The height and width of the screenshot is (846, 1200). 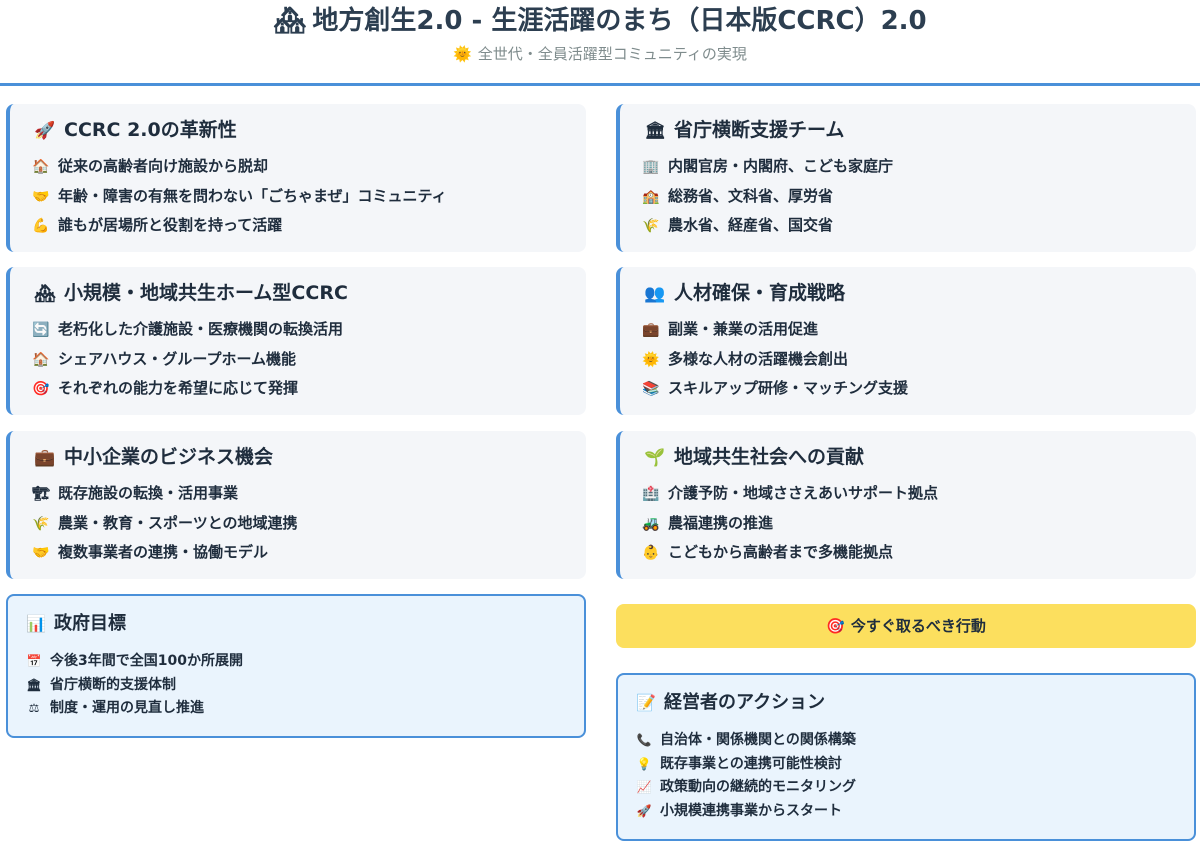 What do you see at coordinates (238, 226) in the screenshot?
I see `list-item: 💪 誰もが居場所と役割を持って活躍` at bounding box center [238, 226].